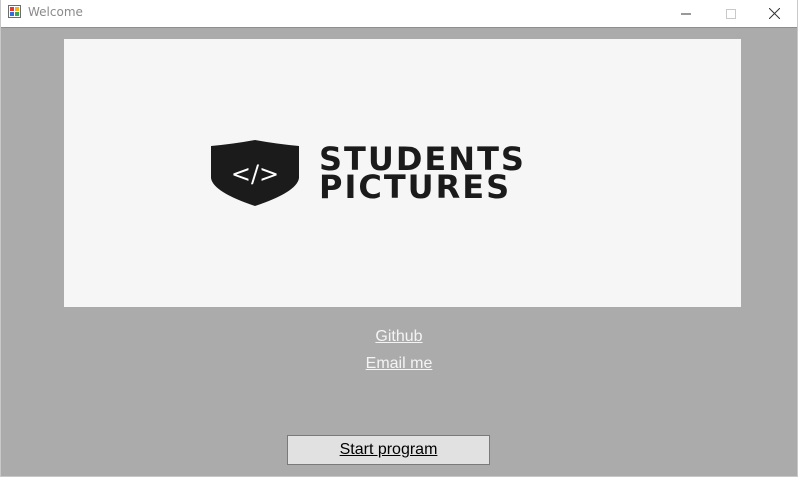 The height and width of the screenshot is (477, 798). I want to click on maximize-icon, so click(730, 13).